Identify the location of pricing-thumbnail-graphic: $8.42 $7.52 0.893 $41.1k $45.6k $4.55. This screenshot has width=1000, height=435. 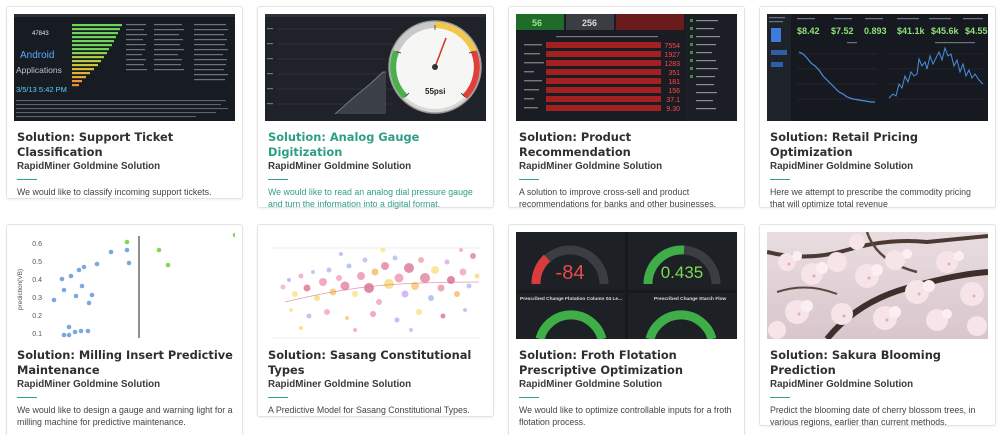
(877, 67).